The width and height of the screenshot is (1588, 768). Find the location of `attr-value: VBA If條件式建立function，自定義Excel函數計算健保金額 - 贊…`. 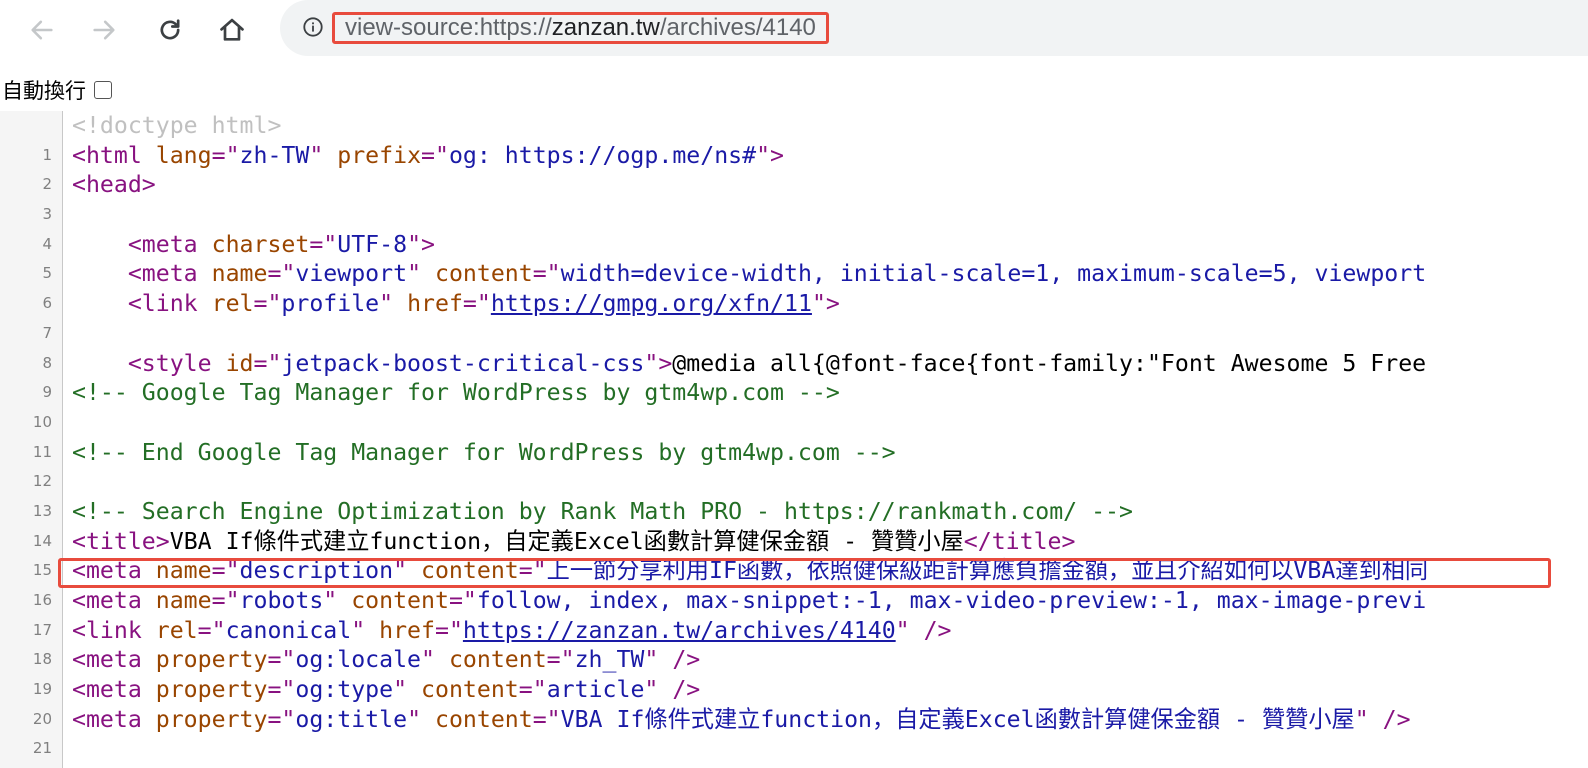

attr-value: VBA If條件式建立function，自定義Excel函數計算健保金額 - 贊… is located at coordinates (957, 719).